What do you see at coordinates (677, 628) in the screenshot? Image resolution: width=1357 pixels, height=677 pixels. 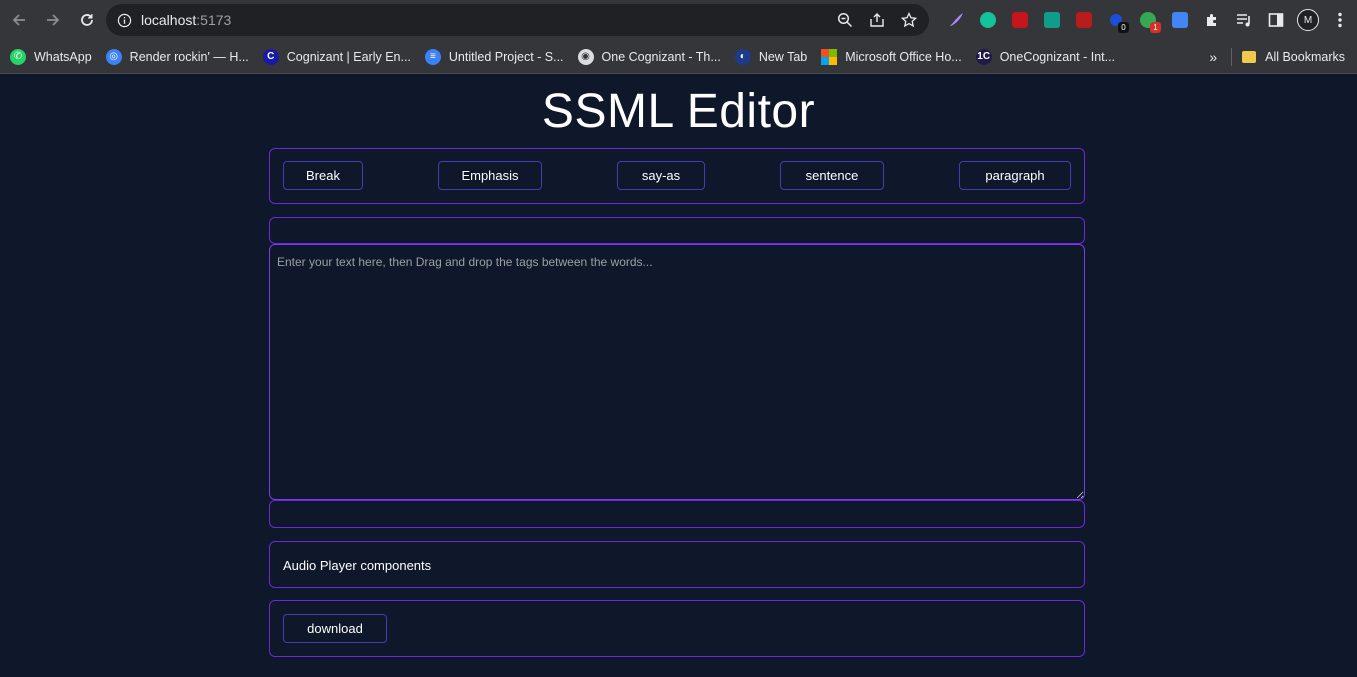 I see `download-panel: download` at bounding box center [677, 628].